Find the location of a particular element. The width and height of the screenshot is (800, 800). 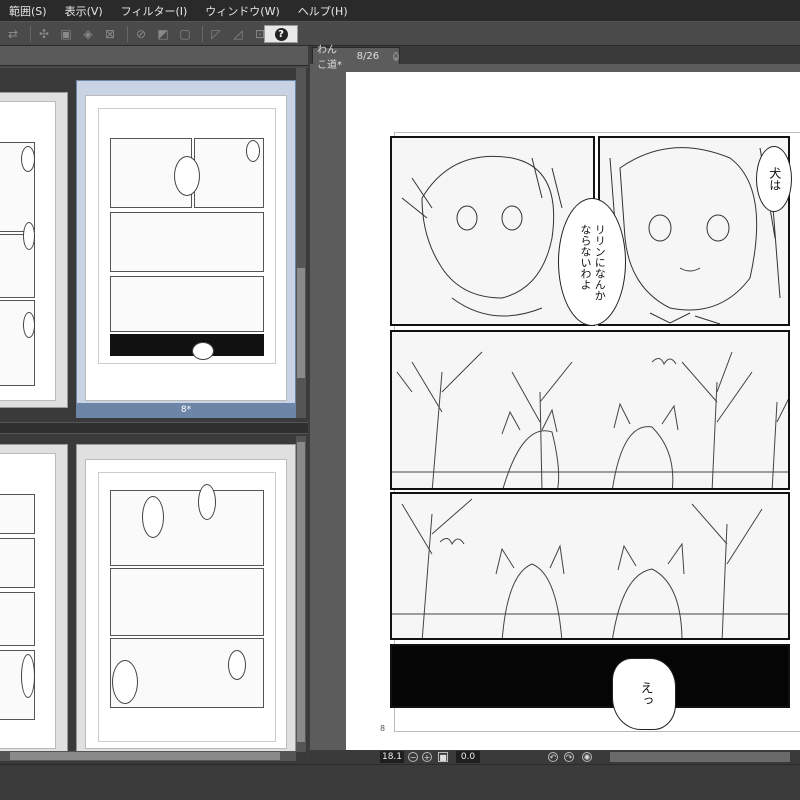

document-tabs: わんこ道* 8/26 × is located at coordinates (555, 58).